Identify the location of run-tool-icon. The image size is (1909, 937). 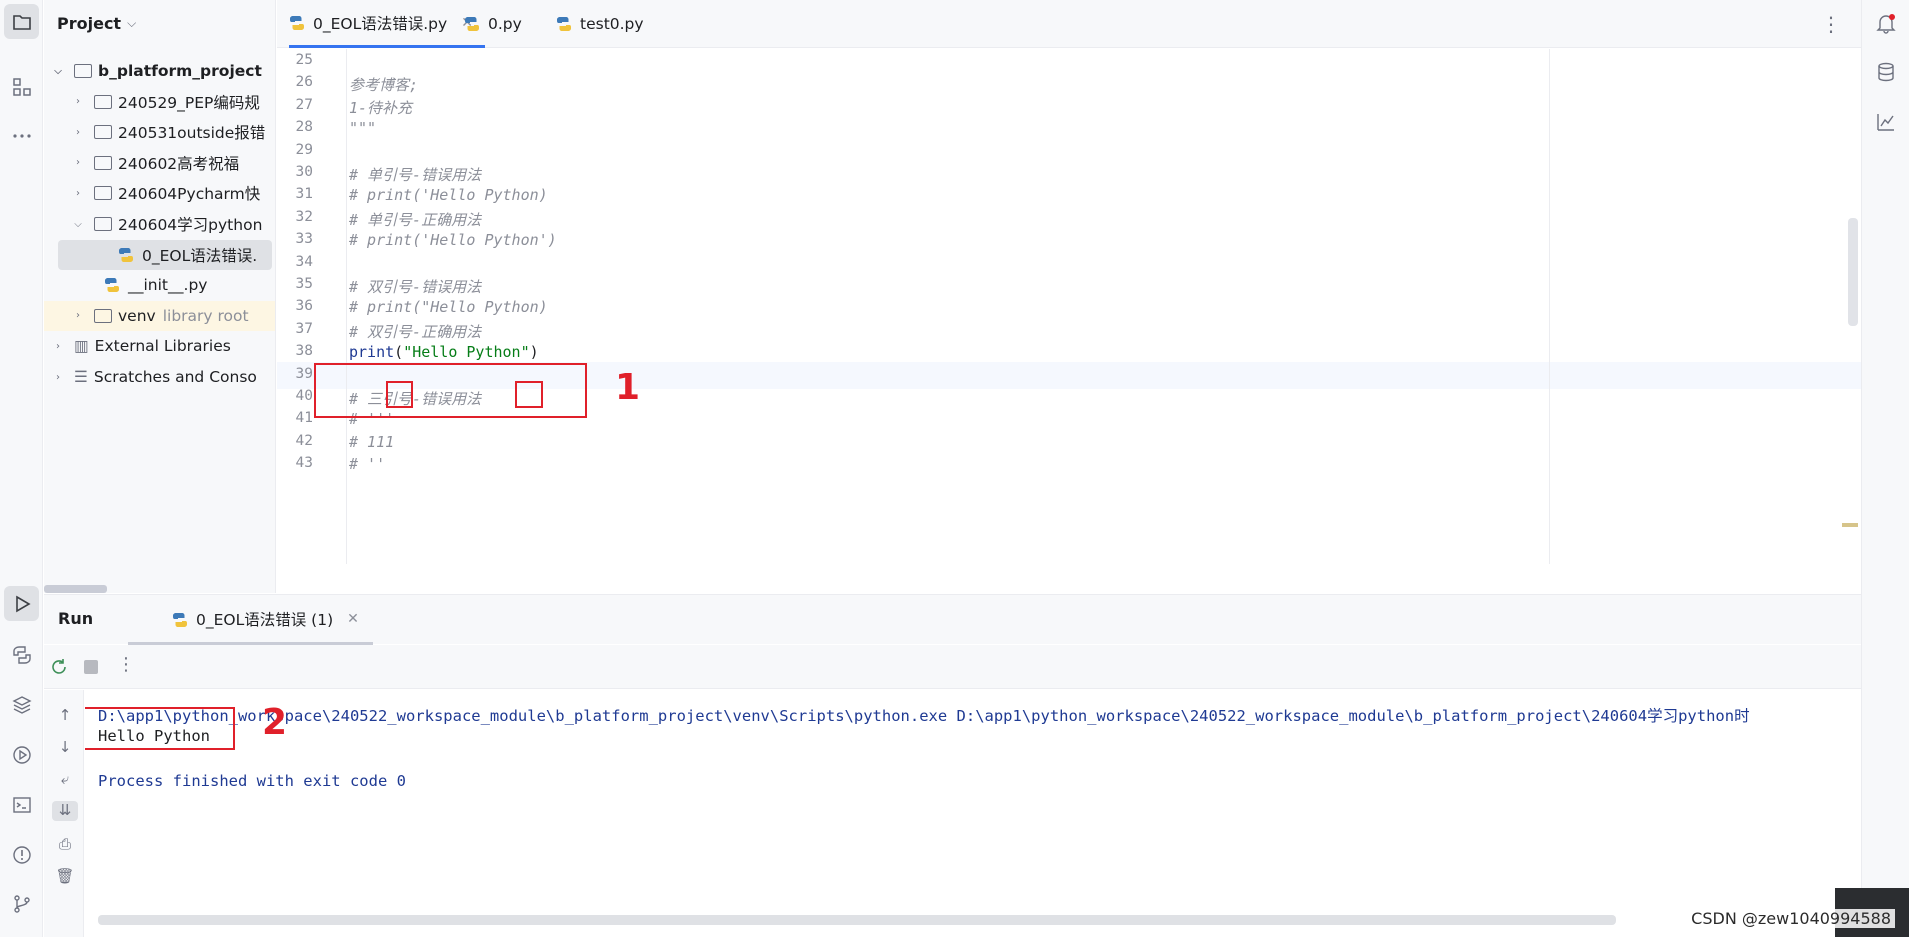
(21, 603).